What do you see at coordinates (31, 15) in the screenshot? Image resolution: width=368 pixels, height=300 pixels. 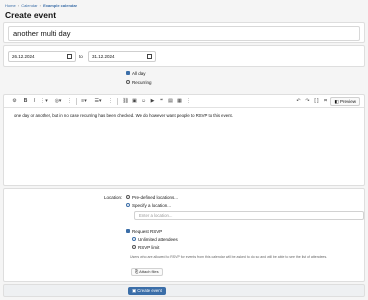 I see `page-title: Create event` at bounding box center [31, 15].